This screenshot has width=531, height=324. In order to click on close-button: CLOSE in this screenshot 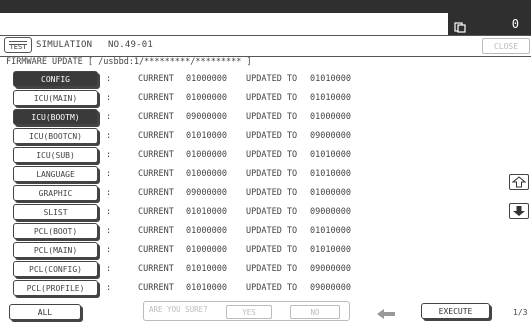, I will do `click(506, 46)`.